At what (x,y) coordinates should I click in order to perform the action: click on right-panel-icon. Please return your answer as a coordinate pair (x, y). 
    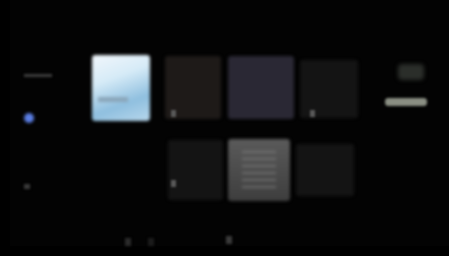
    Looking at the image, I should click on (411, 72).